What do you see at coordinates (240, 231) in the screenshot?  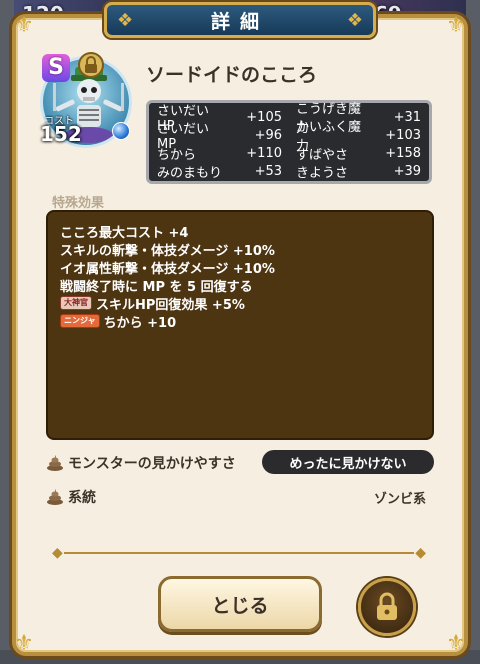 I see `list-item: こころ最大コスト +4` at bounding box center [240, 231].